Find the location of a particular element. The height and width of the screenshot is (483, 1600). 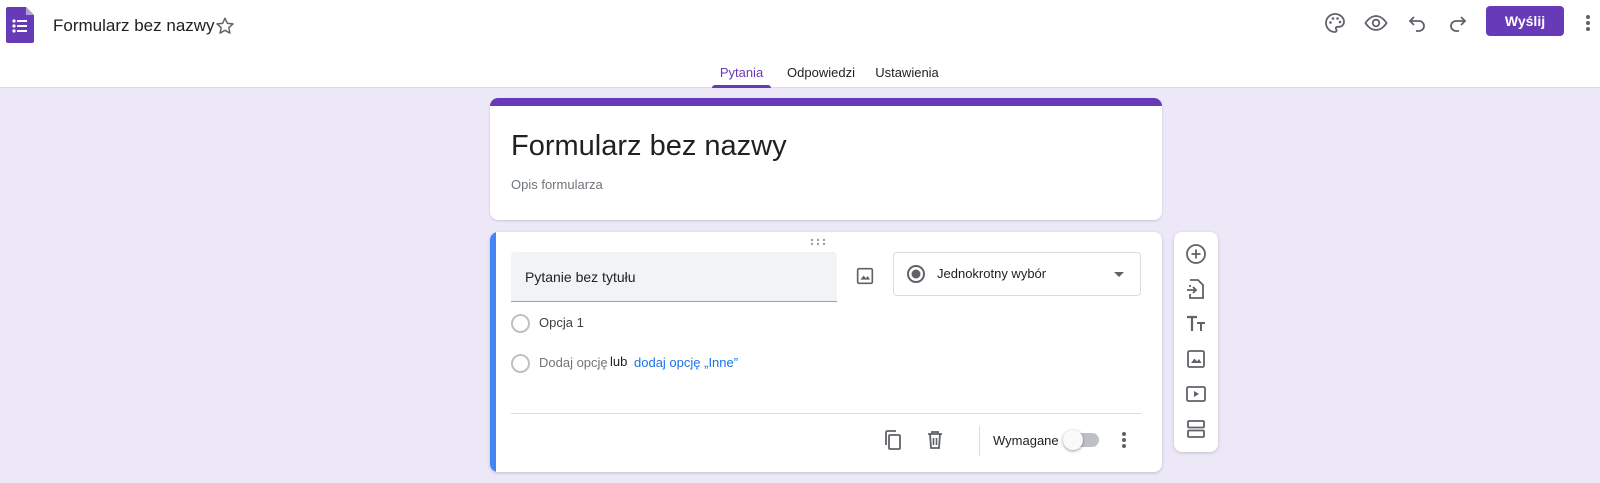

image-icon is located at coordinates (1196, 359).